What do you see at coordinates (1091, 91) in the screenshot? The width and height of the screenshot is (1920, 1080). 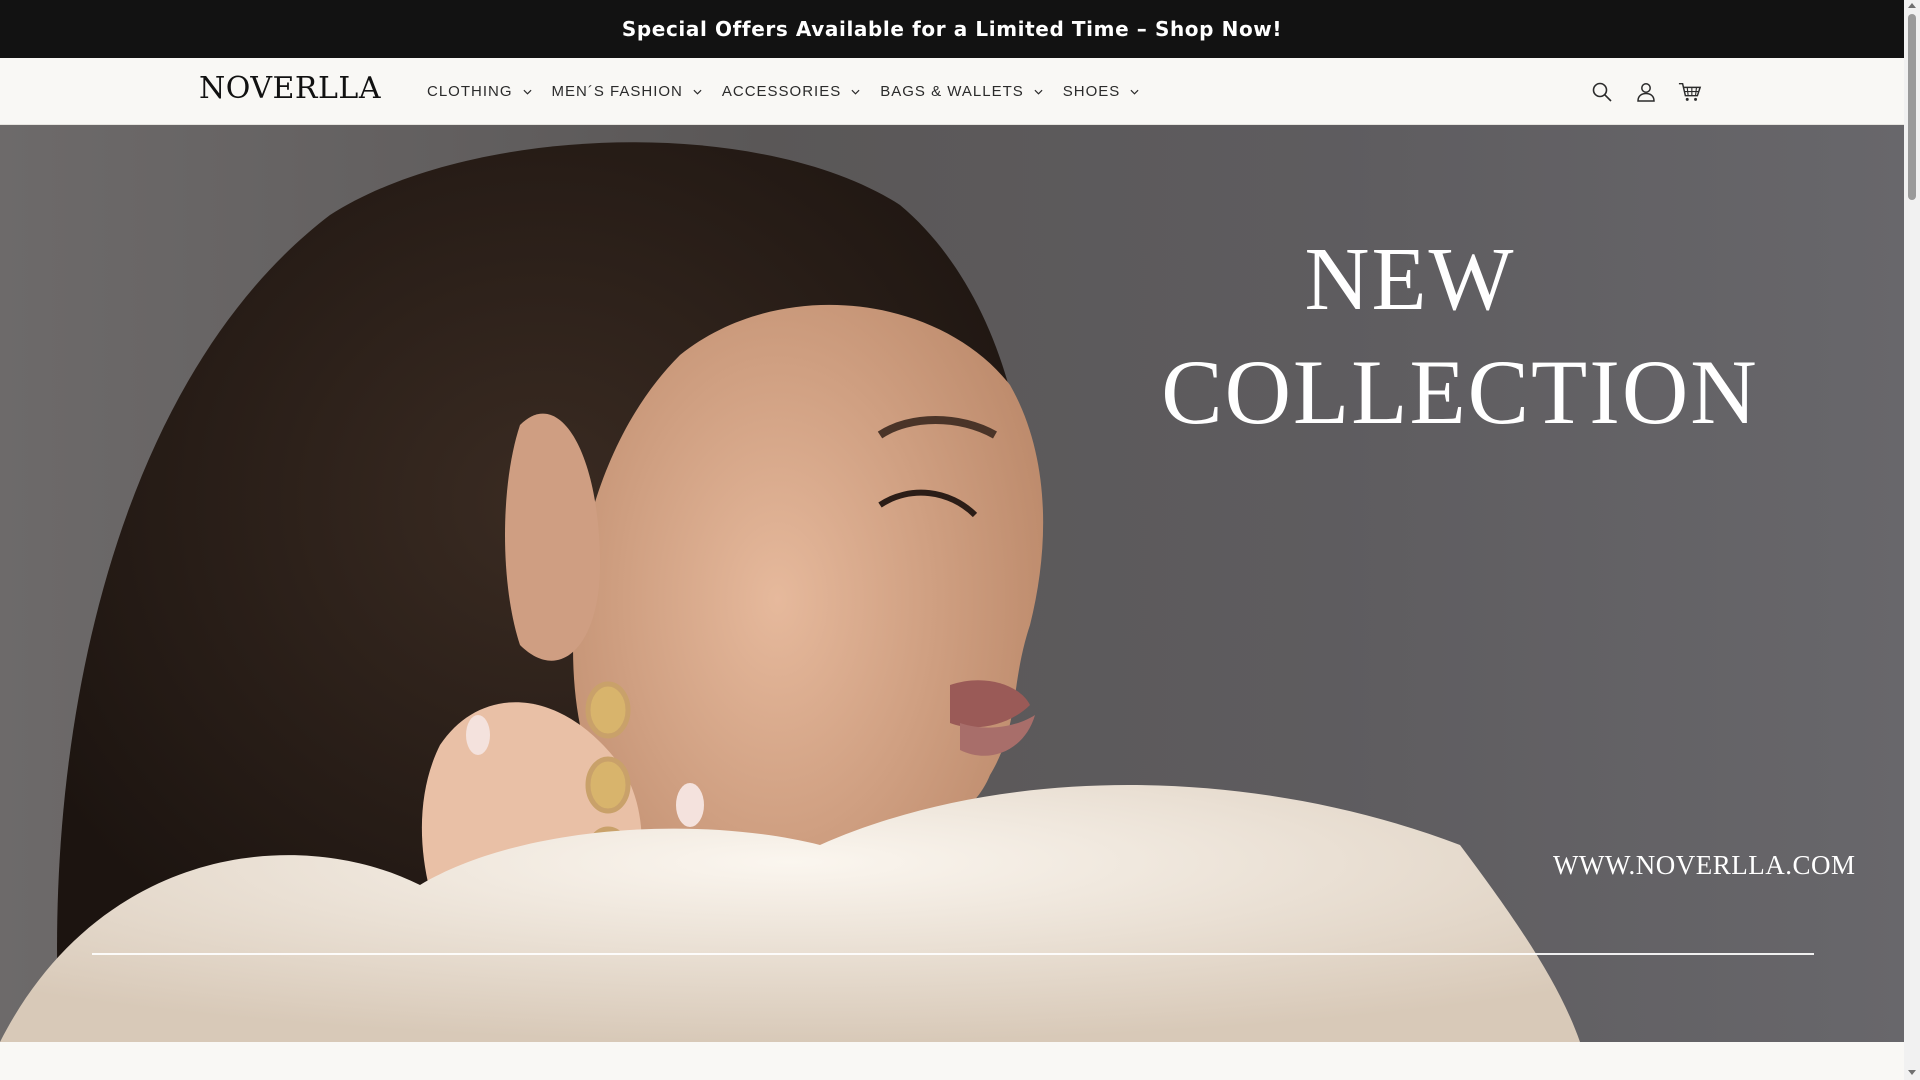 I see `nav-item-label: SHOES` at bounding box center [1091, 91].